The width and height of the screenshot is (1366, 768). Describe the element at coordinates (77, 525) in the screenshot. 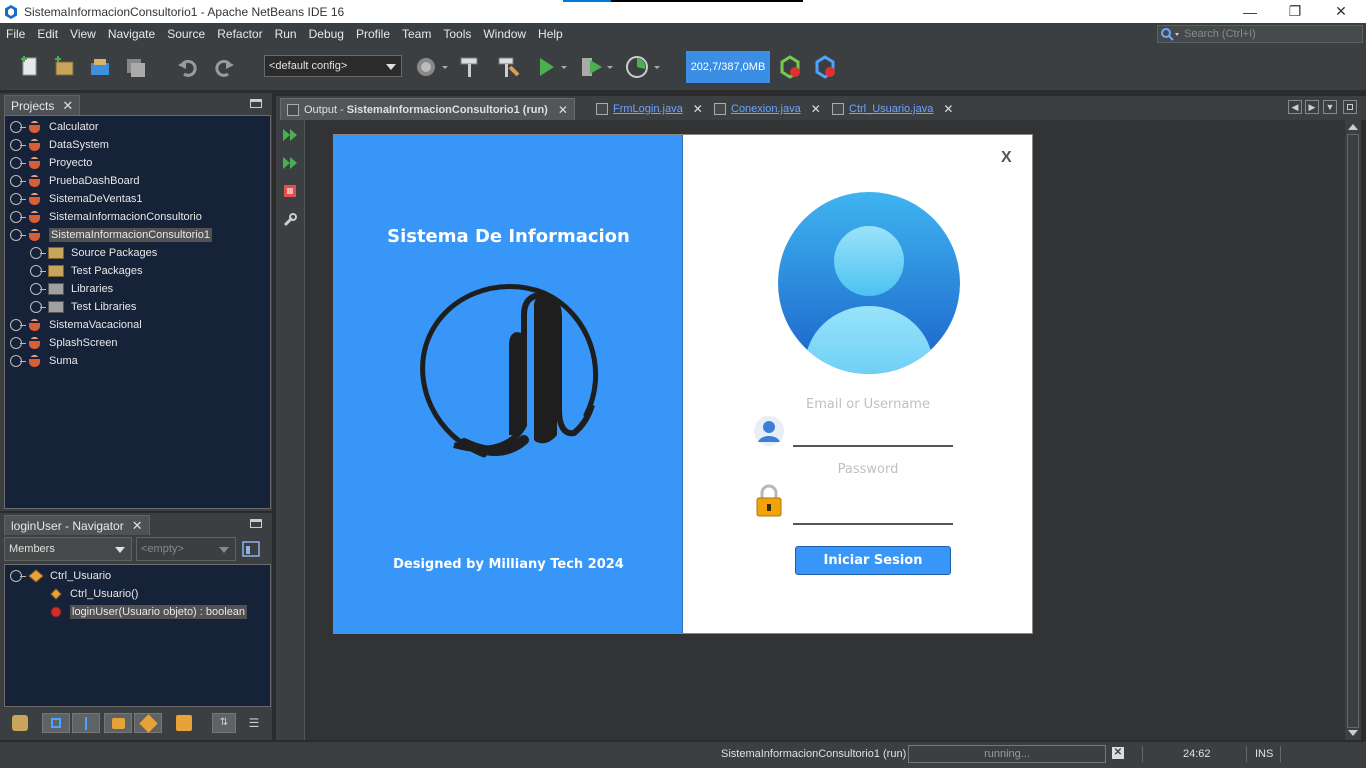

I see `navigator-tab: loginUser - Navigator ✕` at that location.